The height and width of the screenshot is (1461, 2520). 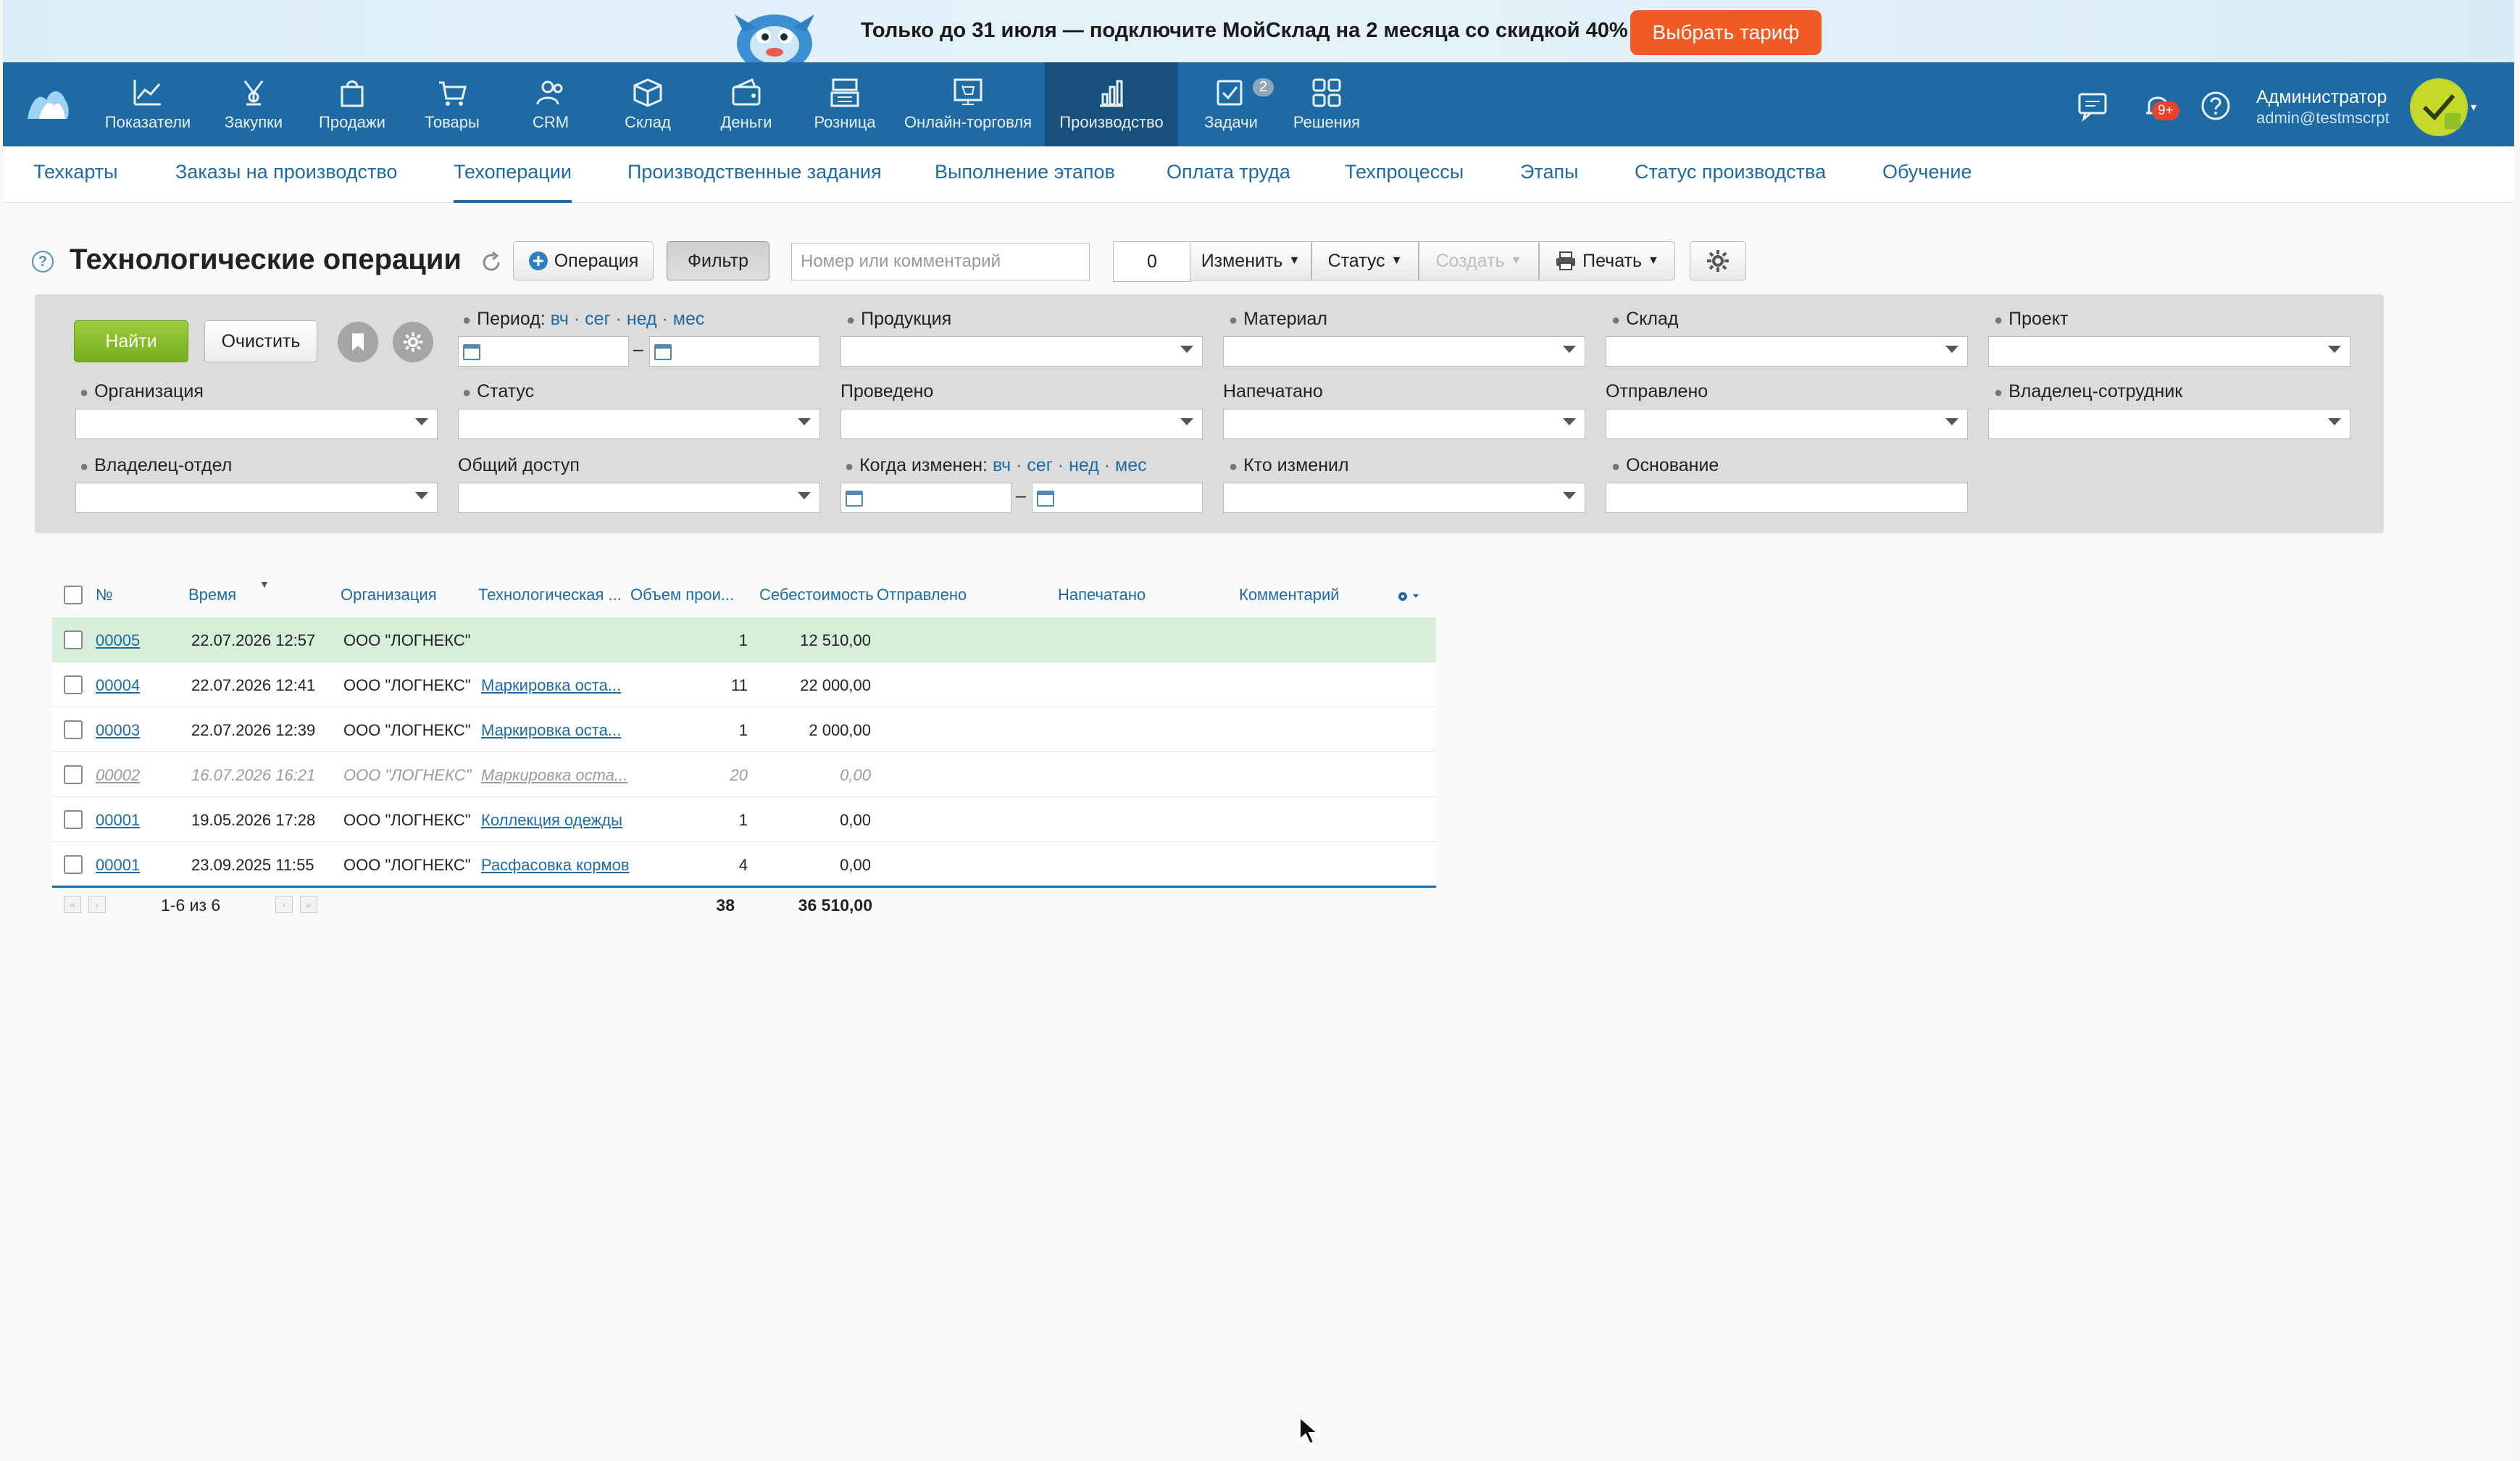 I want to click on last-page-button: », so click(x=308, y=904).